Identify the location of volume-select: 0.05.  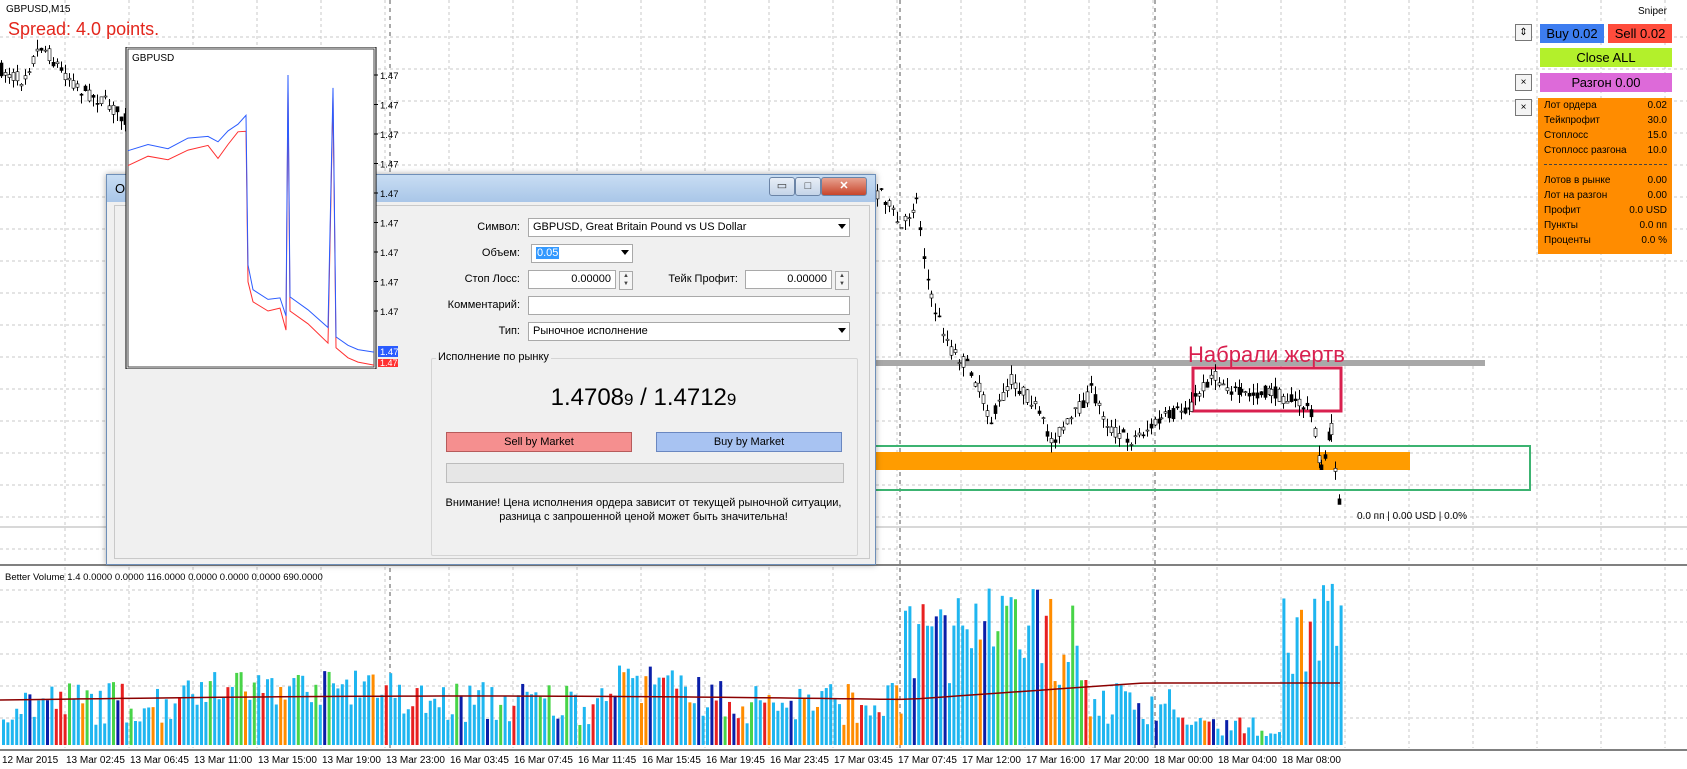
(582, 253).